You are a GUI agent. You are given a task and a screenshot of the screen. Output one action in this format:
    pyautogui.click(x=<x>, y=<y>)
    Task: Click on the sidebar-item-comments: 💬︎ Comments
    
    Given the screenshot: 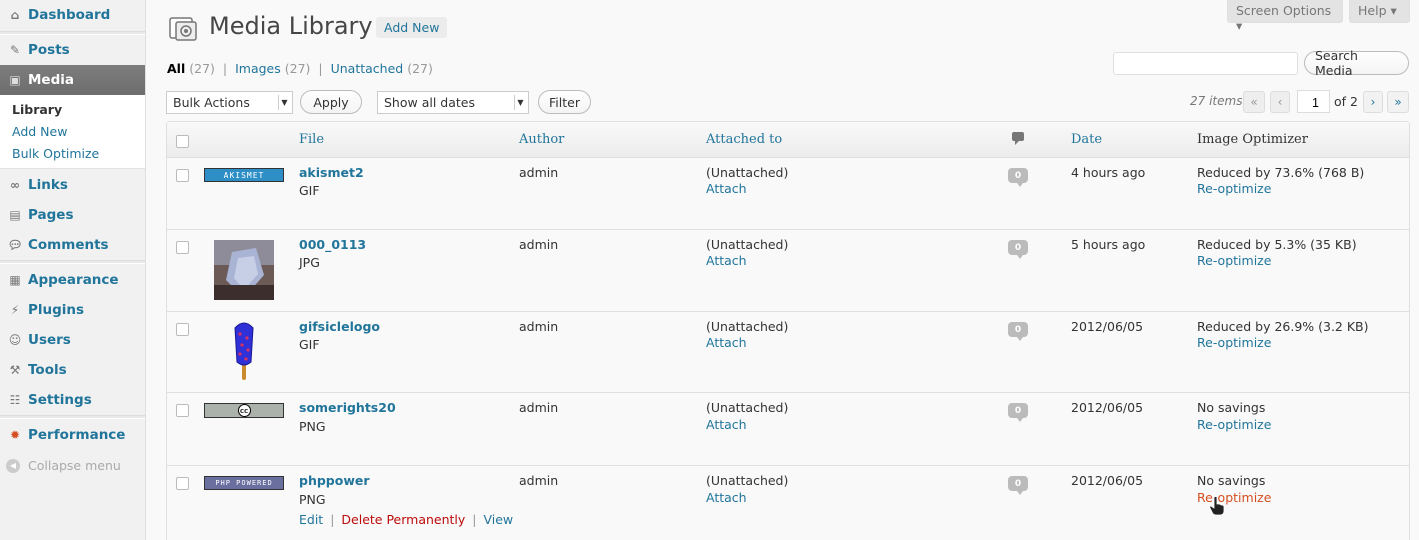 What is the action you would take?
    pyautogui.click(x=72, y=245)
    